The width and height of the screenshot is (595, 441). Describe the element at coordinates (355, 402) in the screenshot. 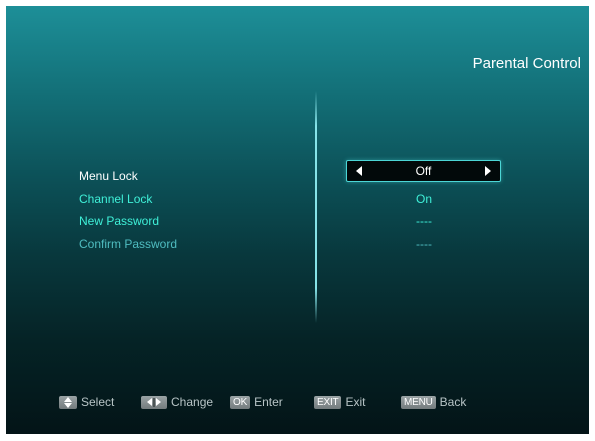

I see `footer-exit-label: Exit` at that location.